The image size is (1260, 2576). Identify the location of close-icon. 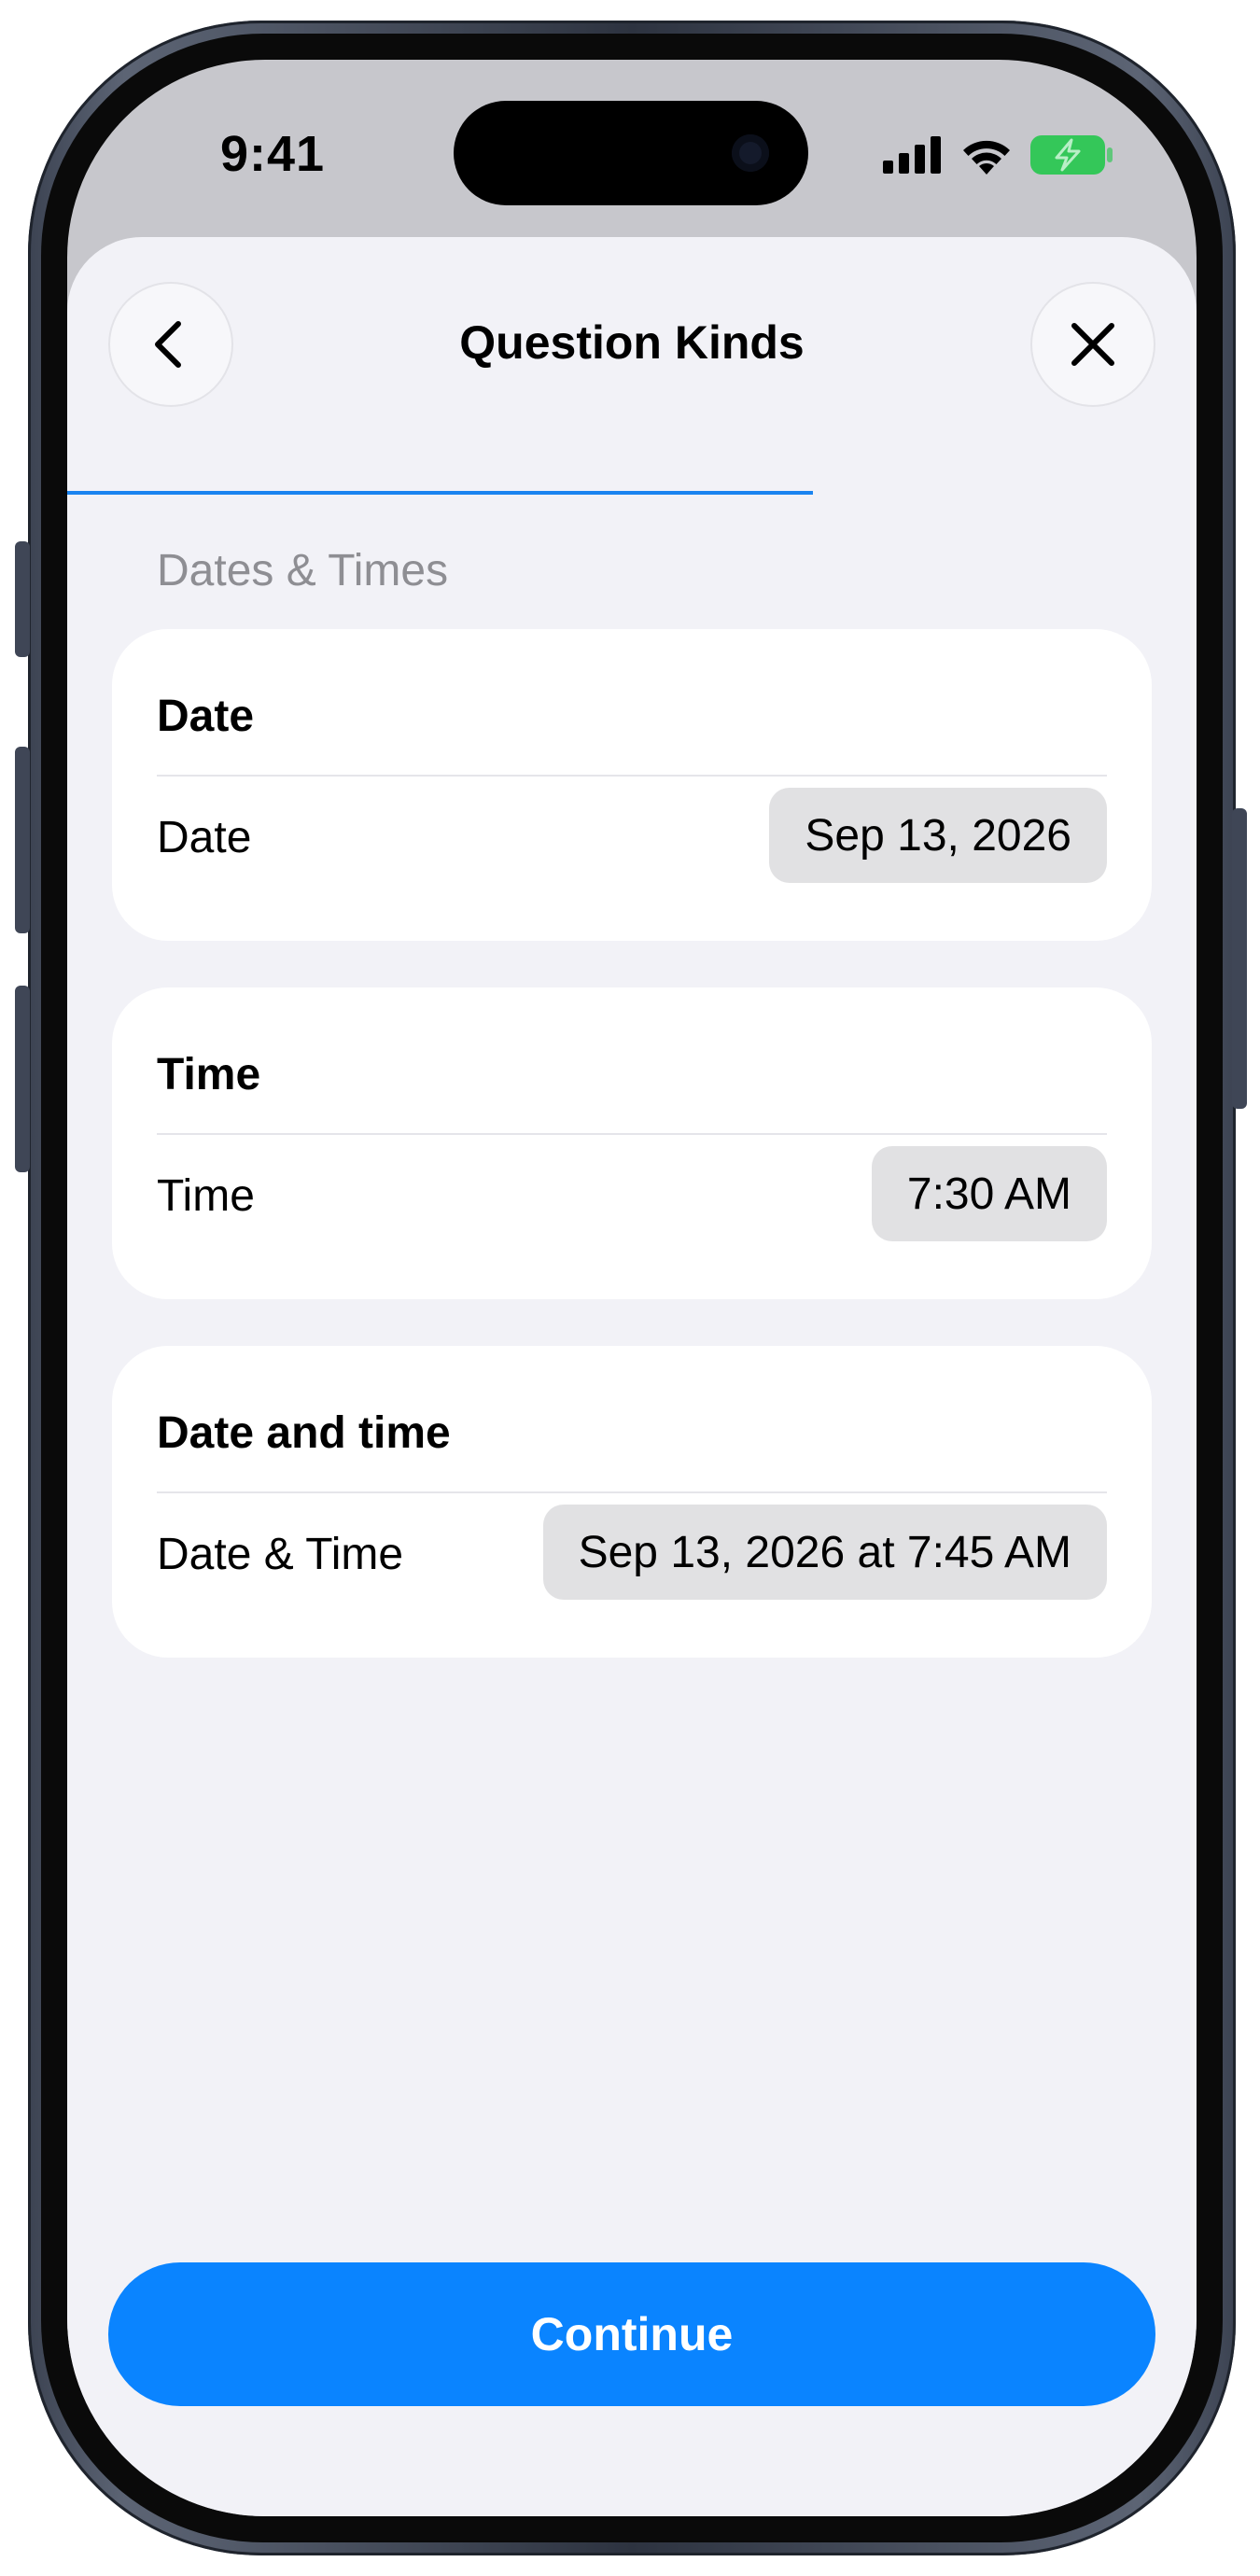
(1092, 344).